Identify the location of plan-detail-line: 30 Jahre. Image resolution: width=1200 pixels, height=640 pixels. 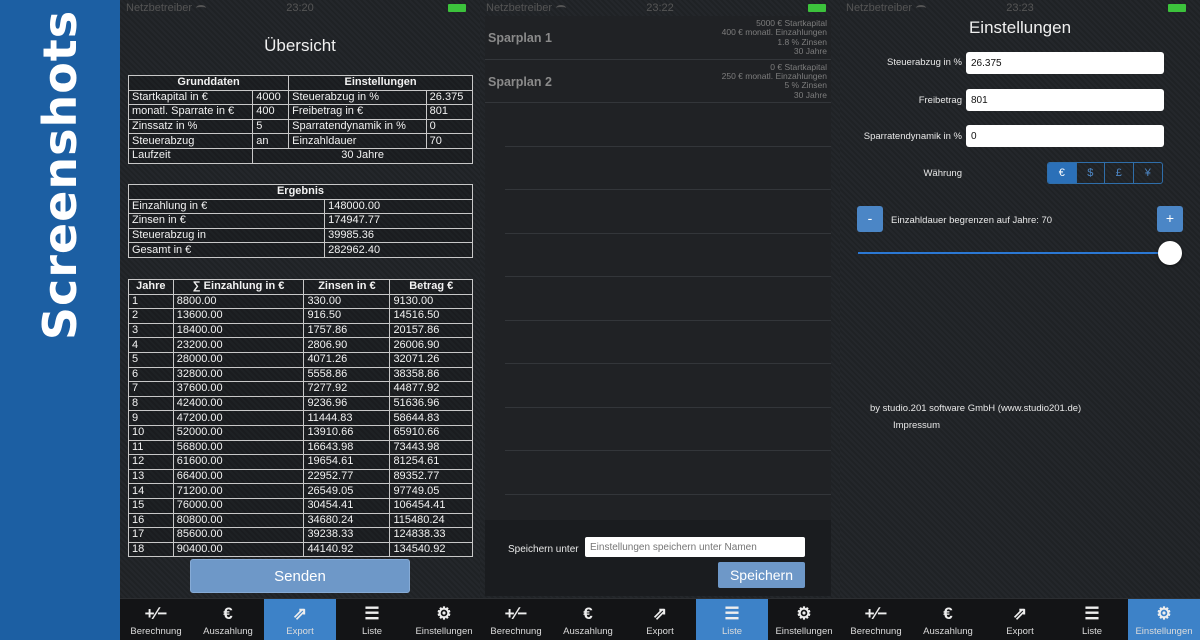
(810, 94).